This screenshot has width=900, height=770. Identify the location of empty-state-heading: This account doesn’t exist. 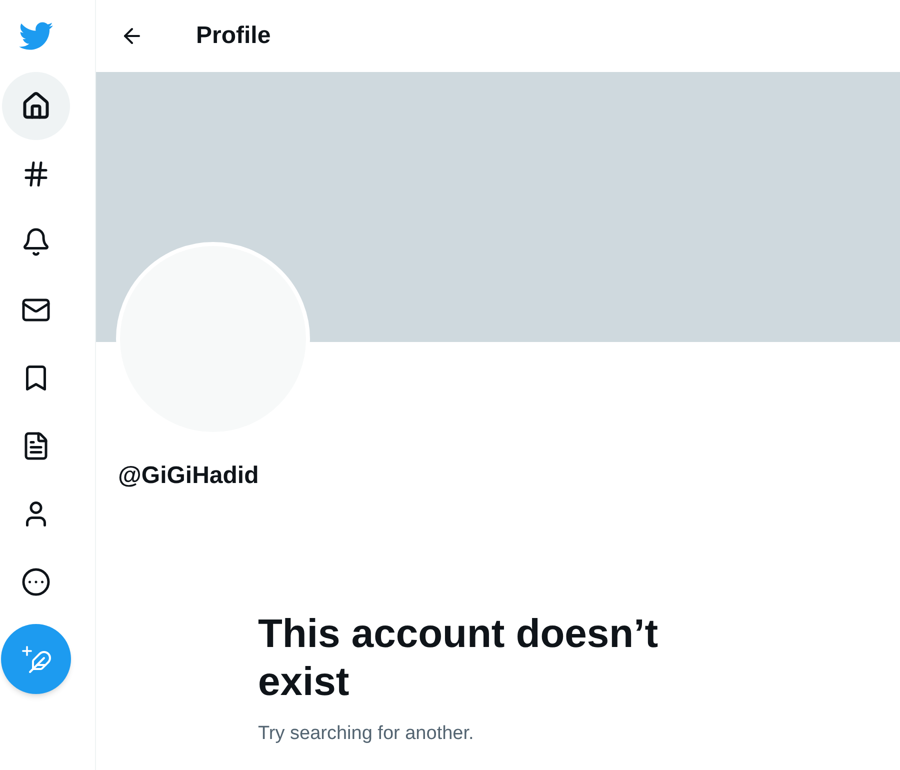
(459, 658).